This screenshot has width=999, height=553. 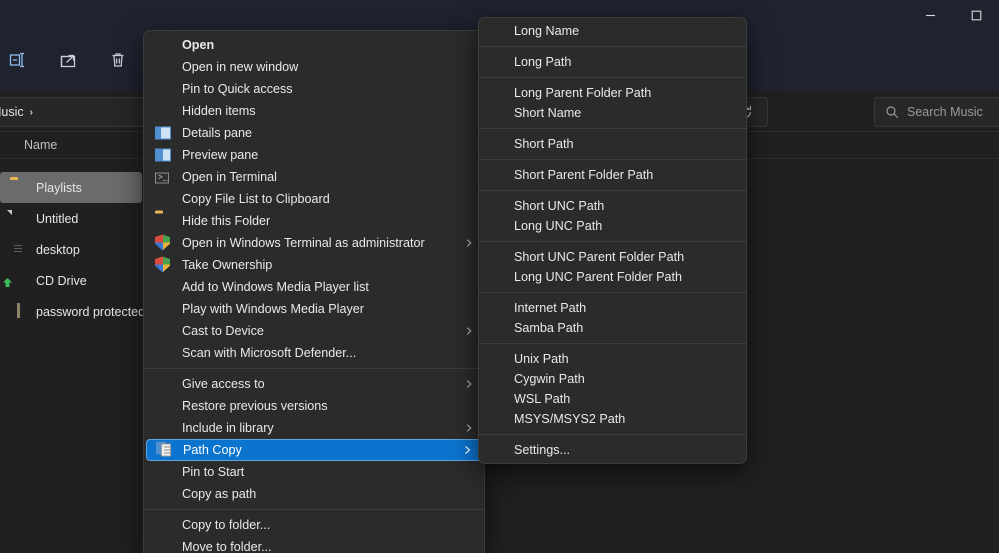 What do you see at coordinates (18, 311) in the screenshot?
I see `archive-icon` at bounding box center [18, 311].